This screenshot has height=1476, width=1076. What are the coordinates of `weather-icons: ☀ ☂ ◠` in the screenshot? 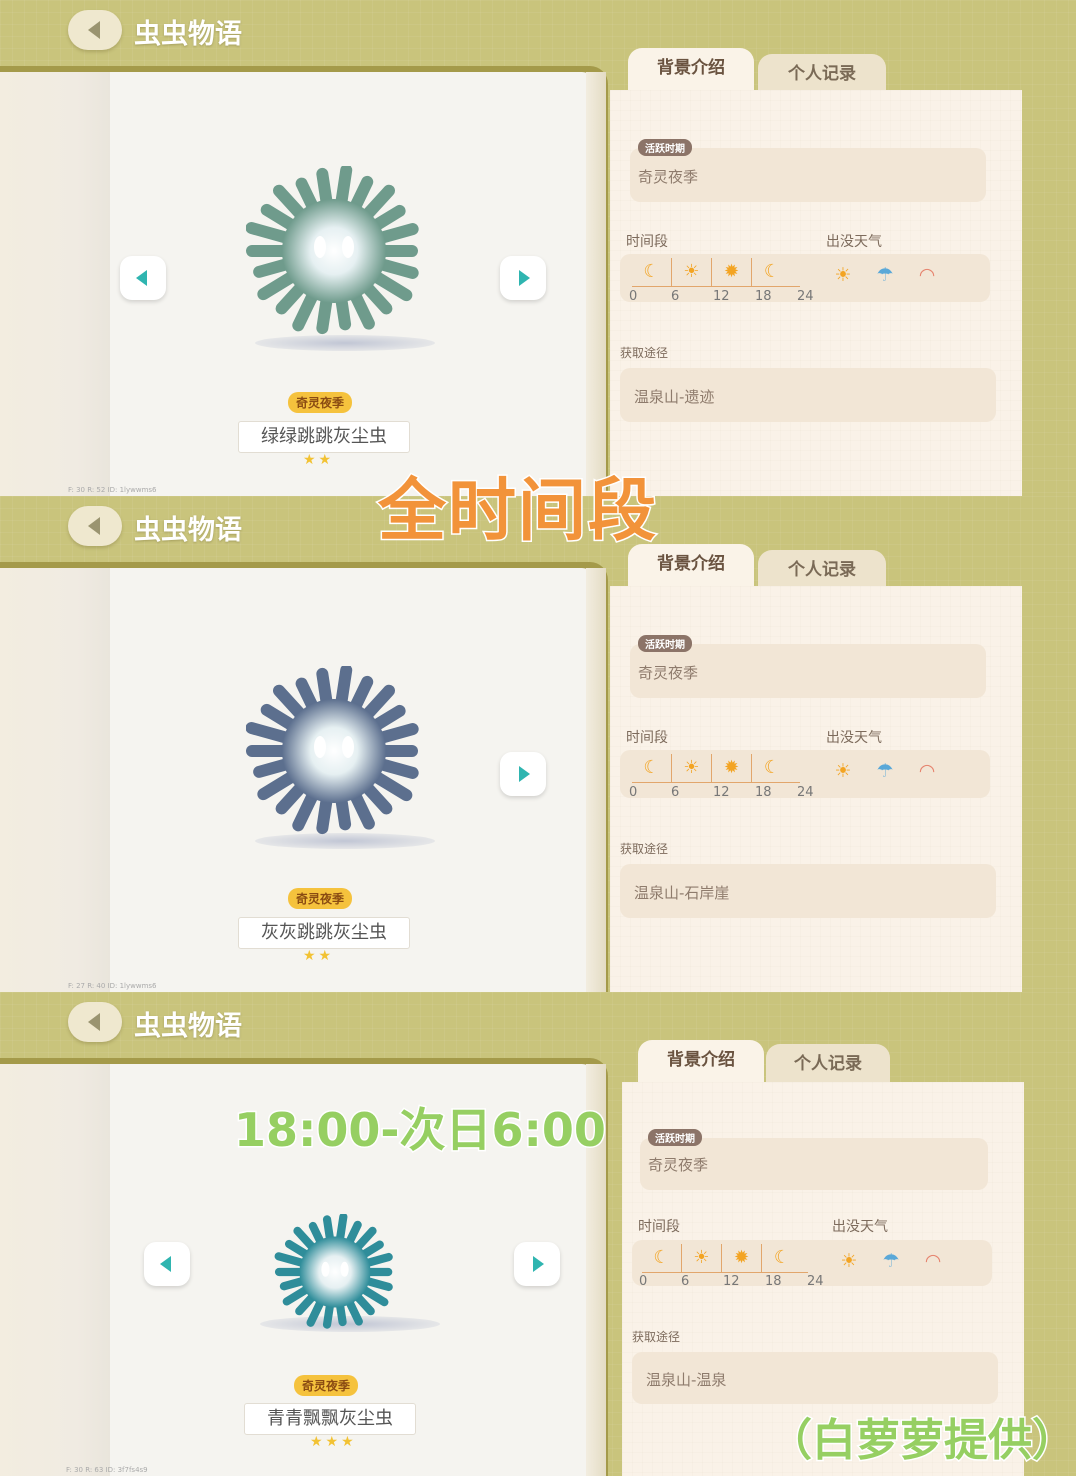 It's located at (885, 275).